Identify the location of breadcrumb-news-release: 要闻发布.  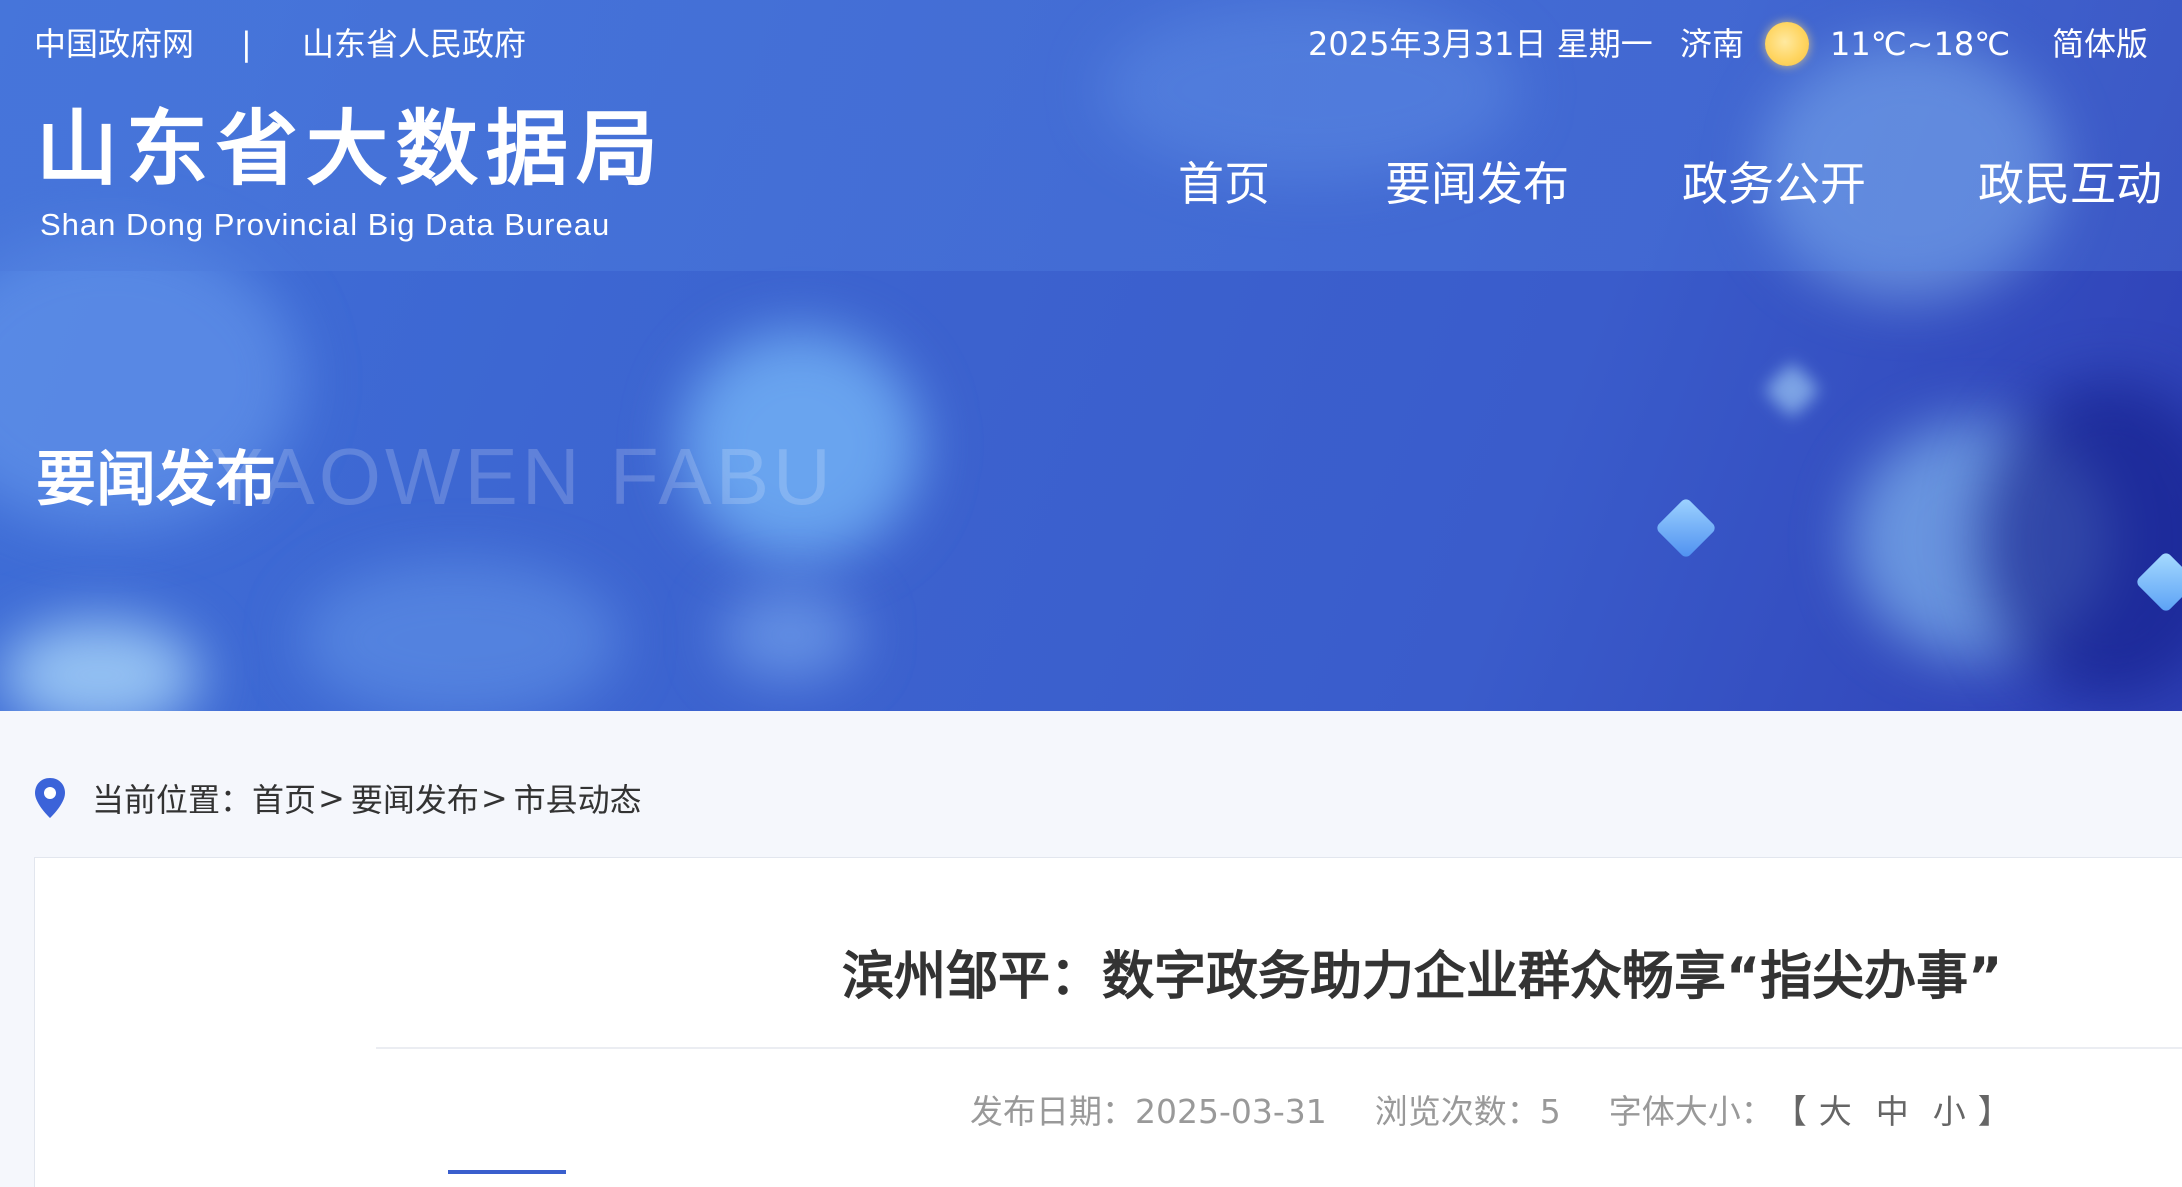
(415, 798).